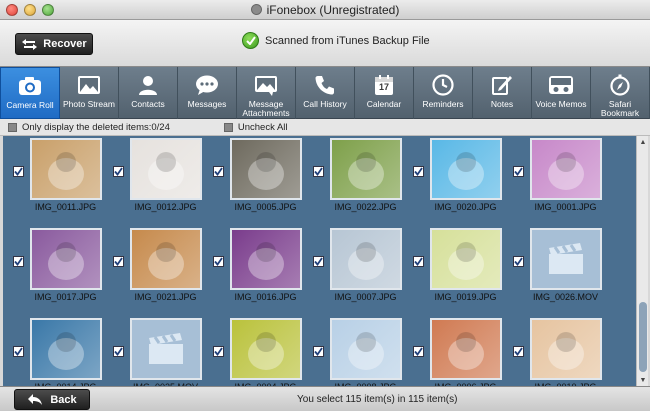 Image resolution: width=650 pixels, height=411 pixels. I want to click on deleted-only-checkbox, so click(12, 127).